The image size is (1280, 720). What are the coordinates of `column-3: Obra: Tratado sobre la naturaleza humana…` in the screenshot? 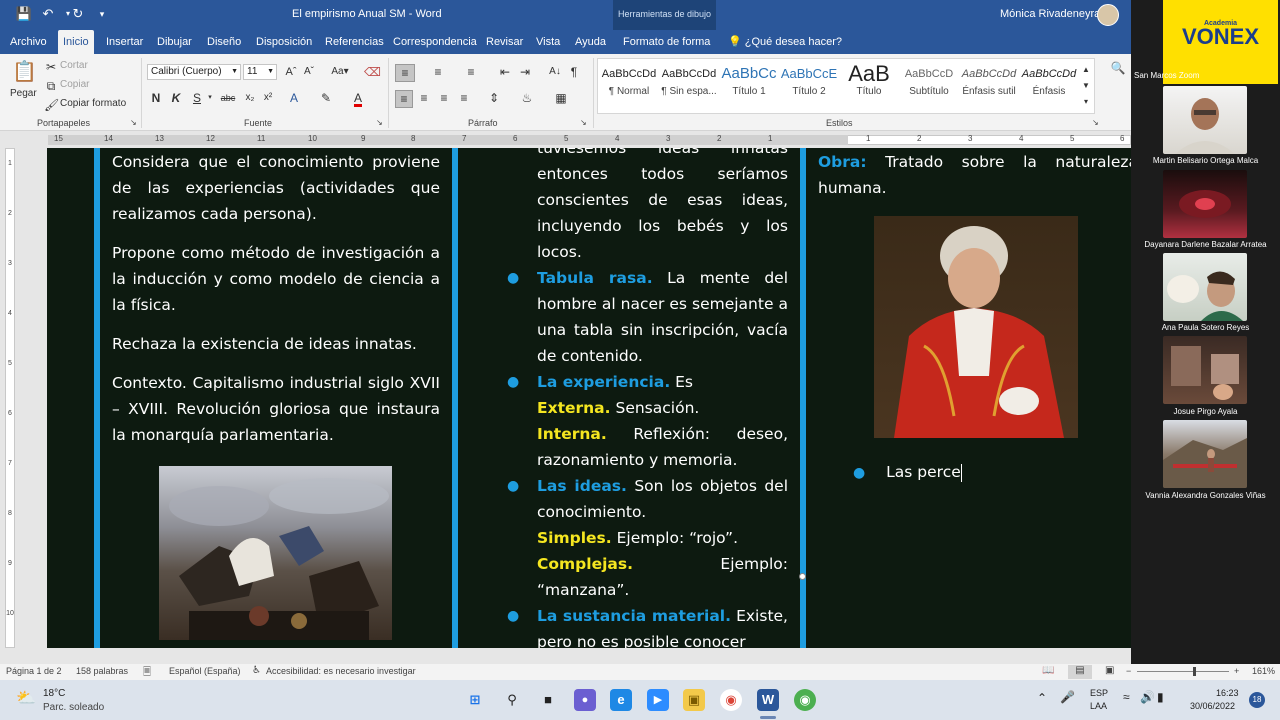 It's located at (974, 175).